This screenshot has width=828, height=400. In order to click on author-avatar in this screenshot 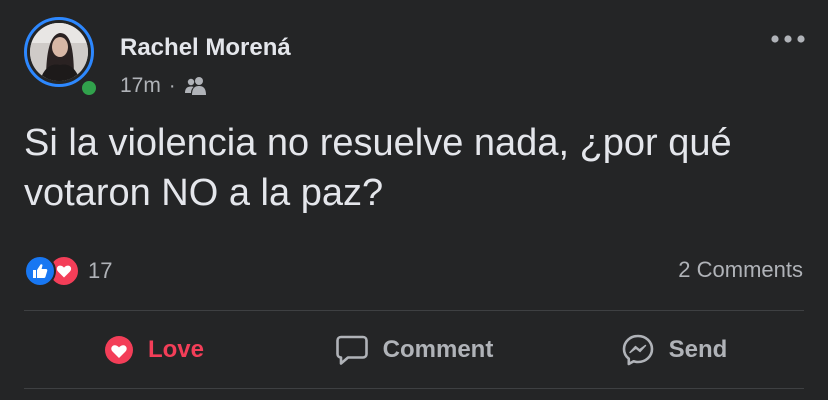, I will do `click(62, 58)`.